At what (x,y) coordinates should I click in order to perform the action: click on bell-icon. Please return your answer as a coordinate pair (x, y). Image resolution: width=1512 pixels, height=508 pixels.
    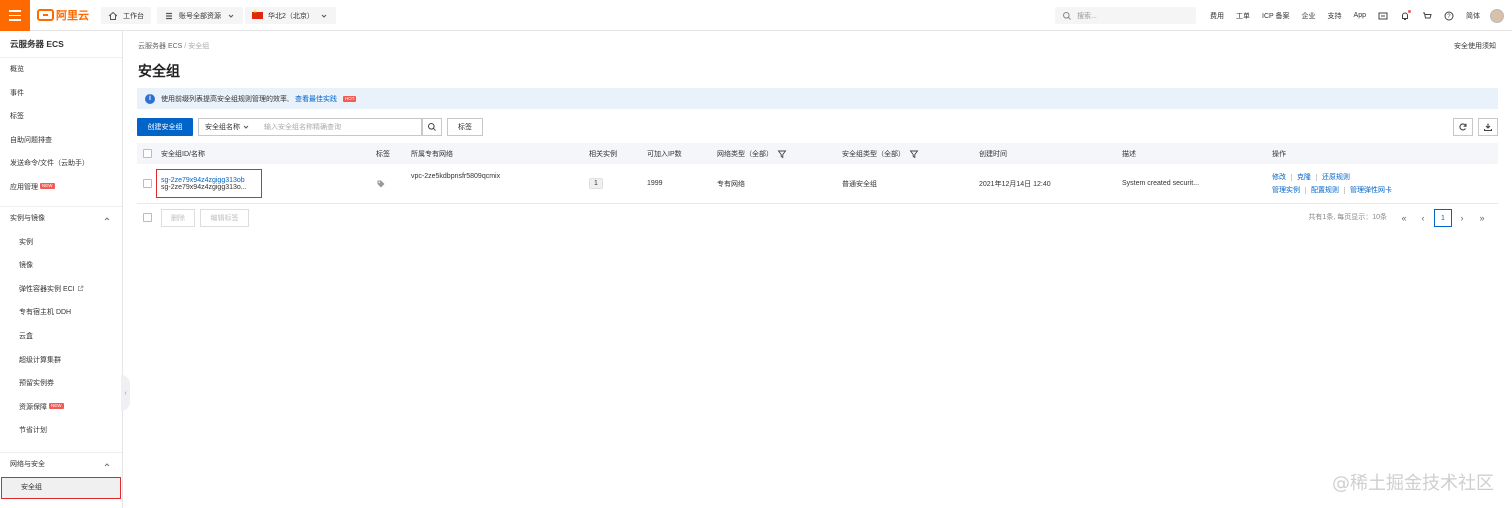
    Looking at the image, I should click on (1405, 15).